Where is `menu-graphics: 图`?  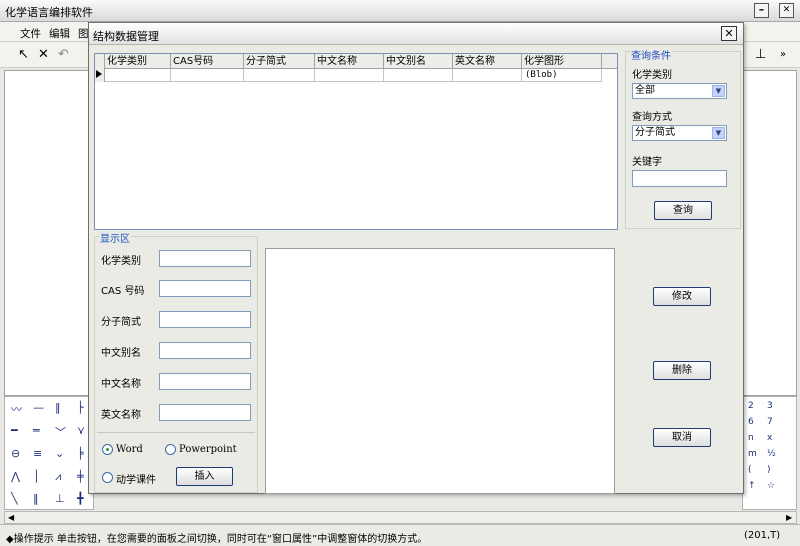 menu-graphics: 图 is located at coordinates (83, 33).